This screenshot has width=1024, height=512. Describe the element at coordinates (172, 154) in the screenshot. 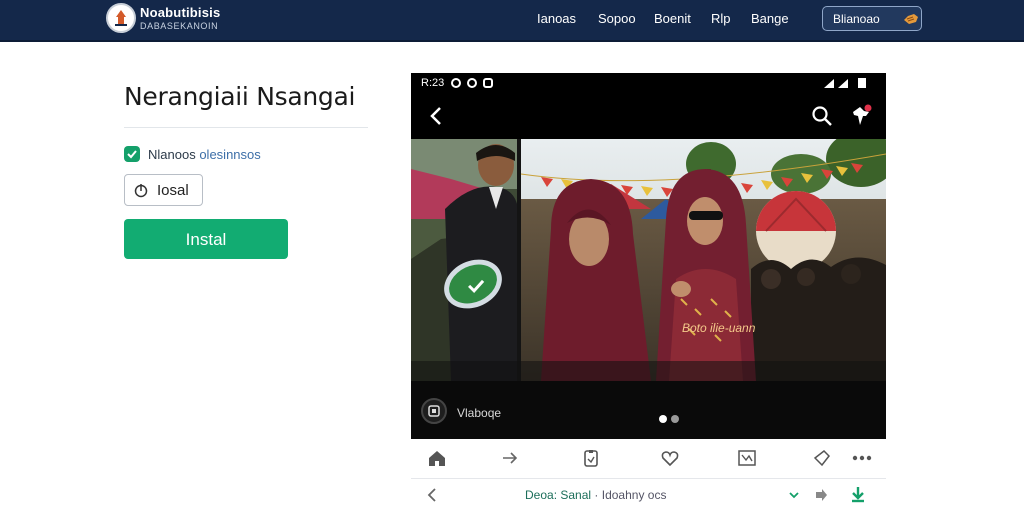

I see `verified-label: Nlanoos` at that location.